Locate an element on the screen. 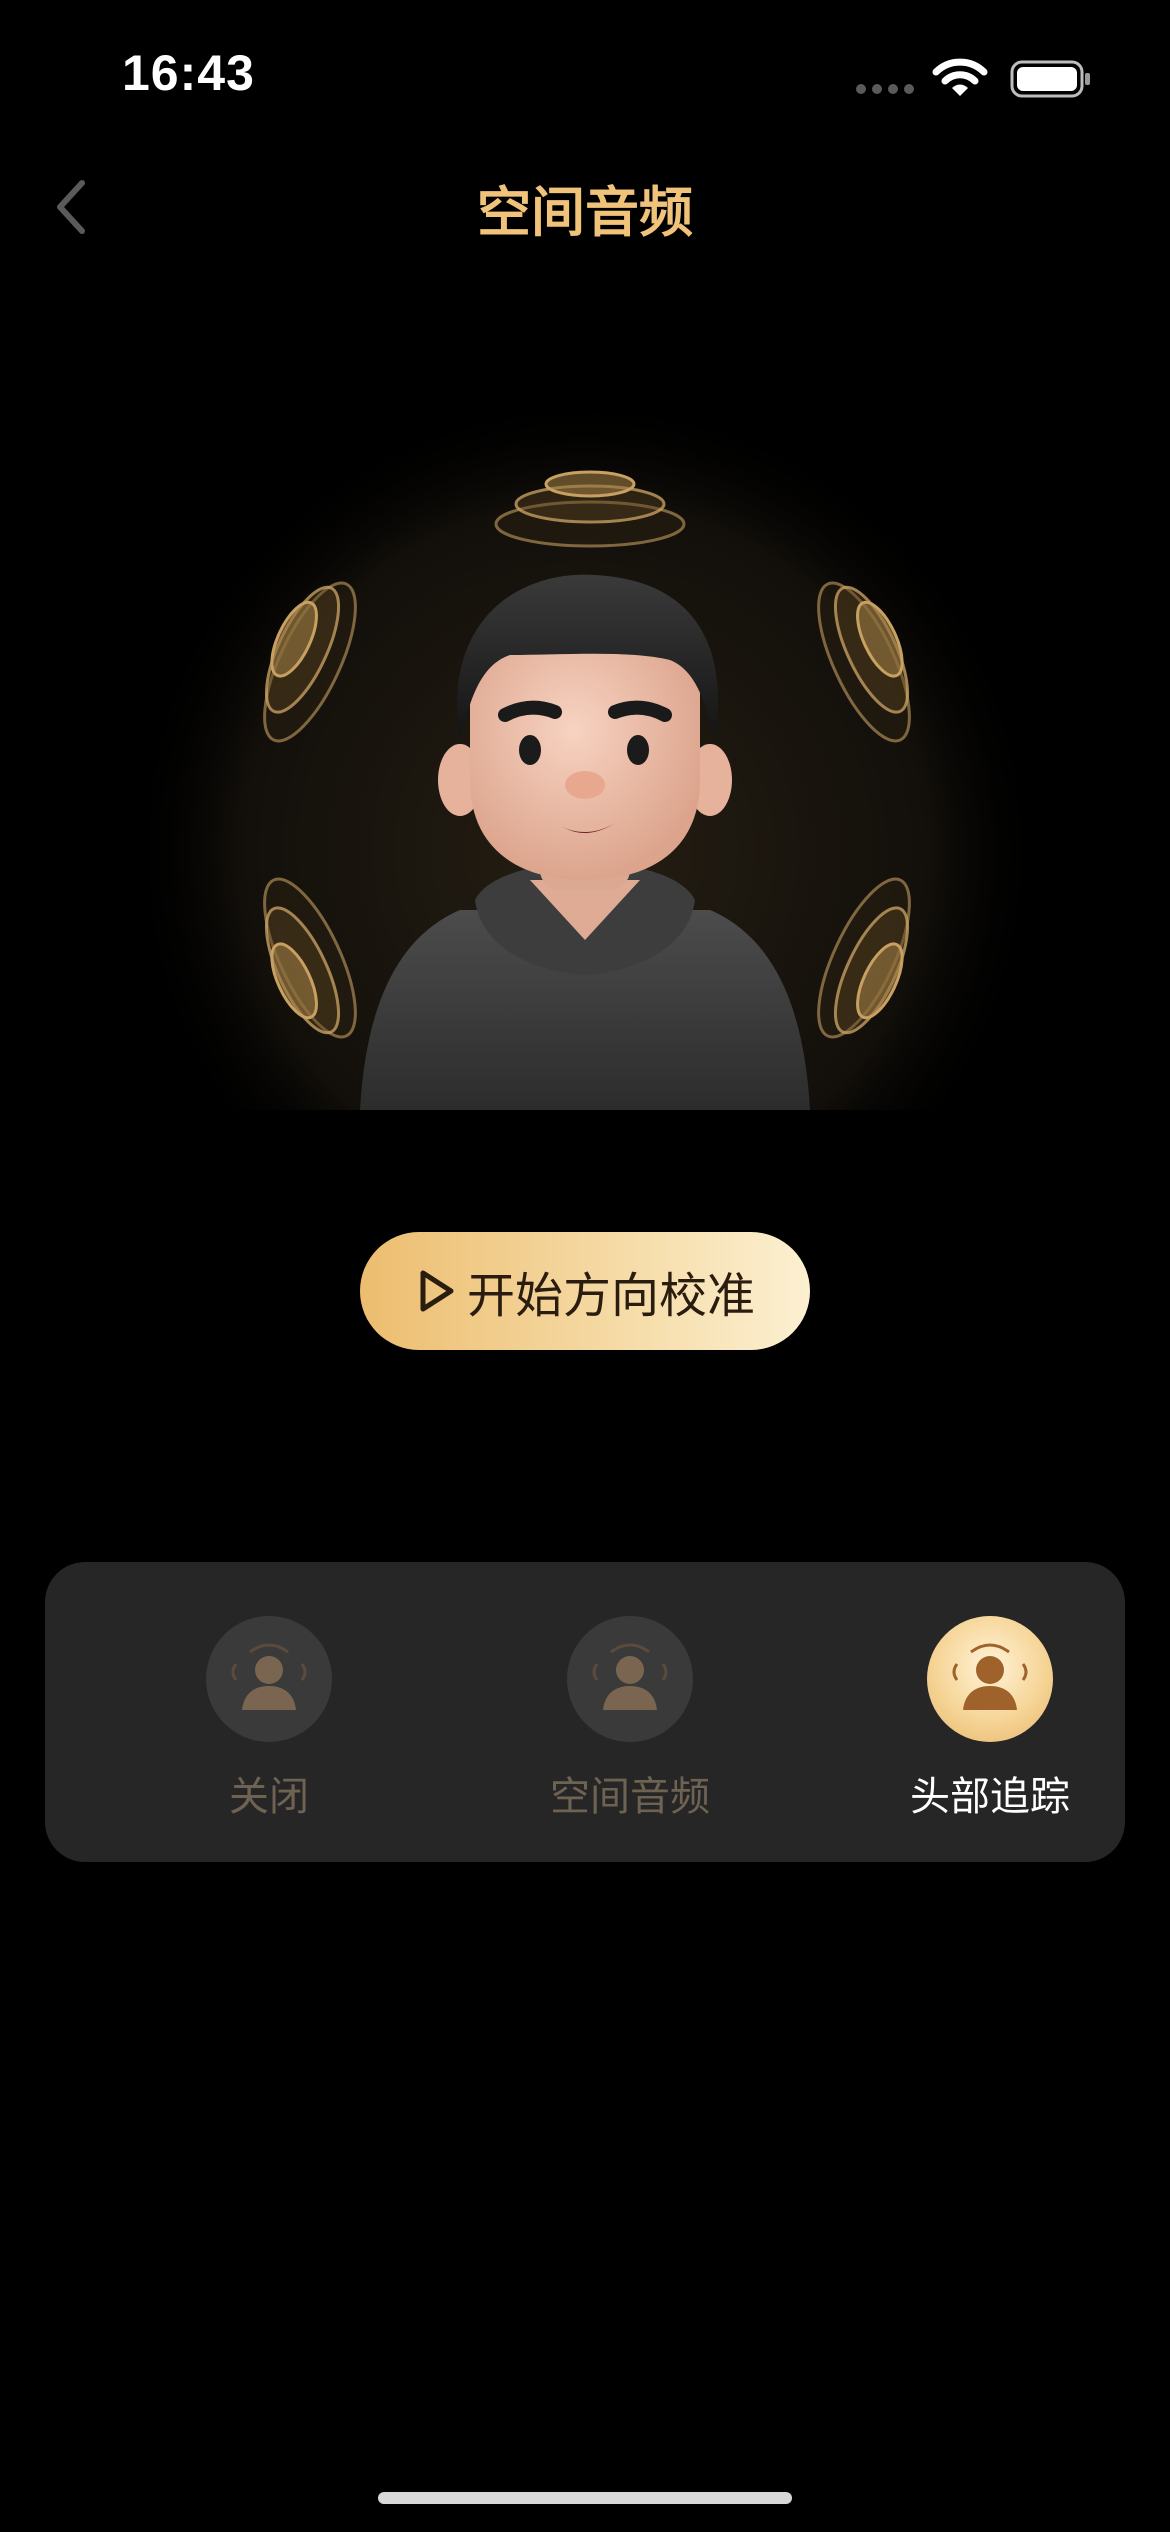 The width and height of the screenshot is (1170, 2532). mode-off-label: 关闭 is located at coordinates (269, 1797).